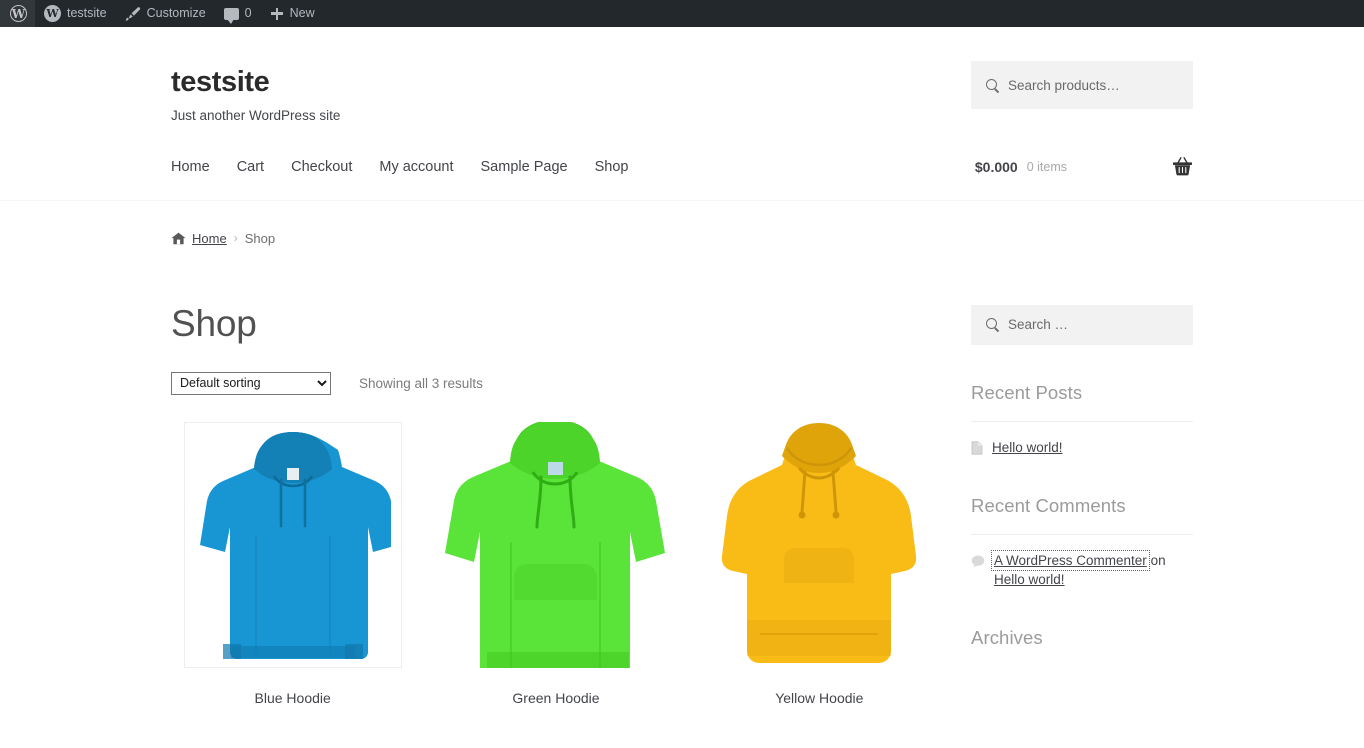 The image size is (1364, 748). I want to click on recent-posts-list: Hello world!, so click(1082, 448).